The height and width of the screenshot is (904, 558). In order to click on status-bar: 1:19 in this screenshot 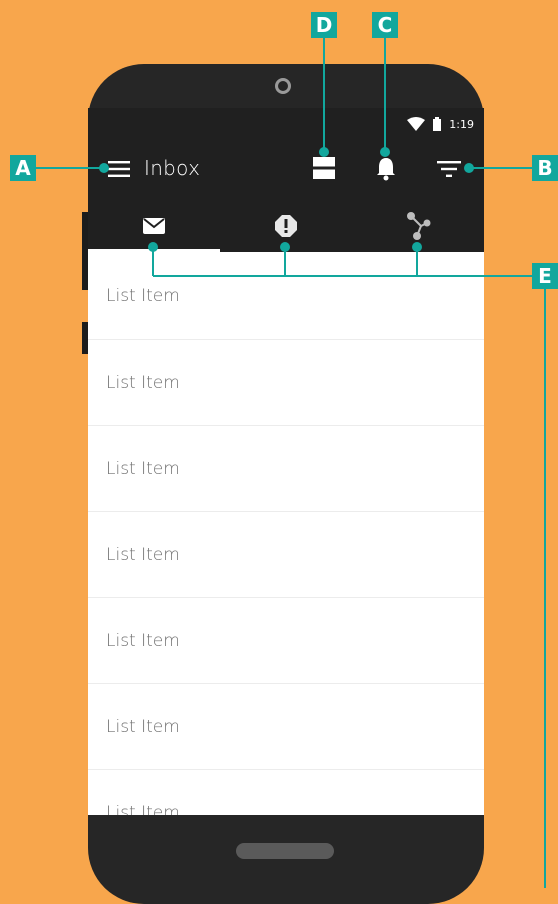, I will do `click(286, 124)`.